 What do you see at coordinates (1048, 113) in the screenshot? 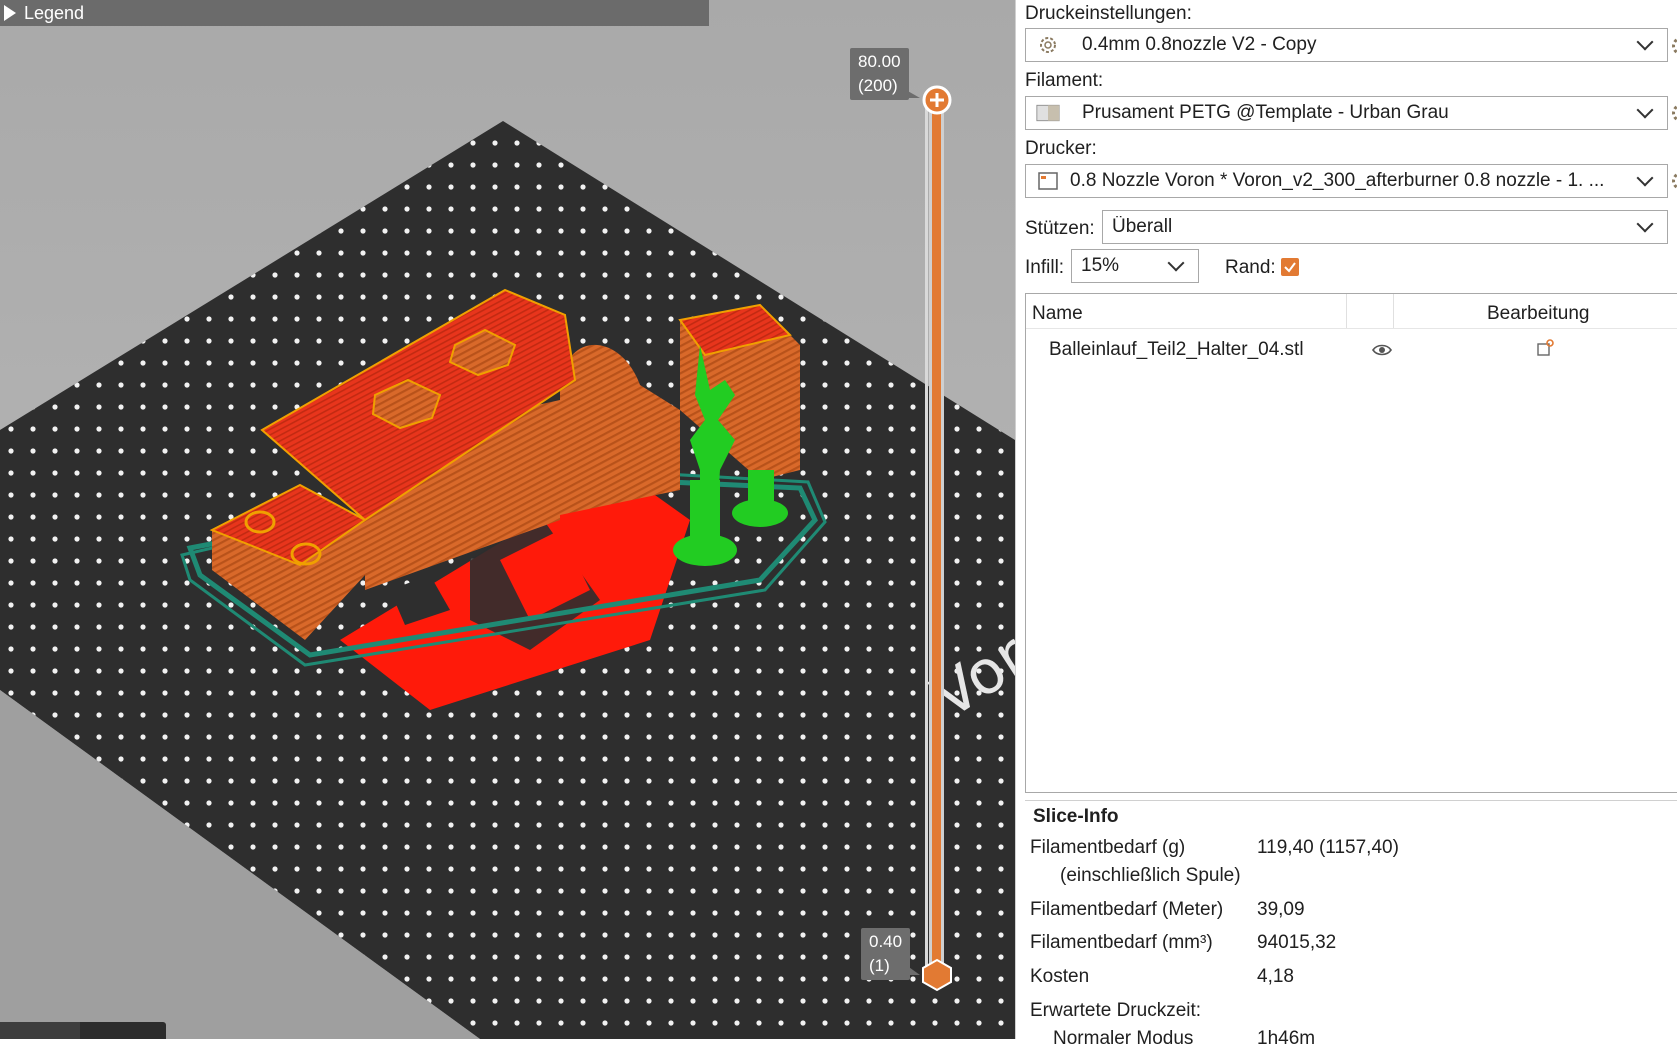
I see `filament-color-swatch-icon` at bounding box center [1048, 113].